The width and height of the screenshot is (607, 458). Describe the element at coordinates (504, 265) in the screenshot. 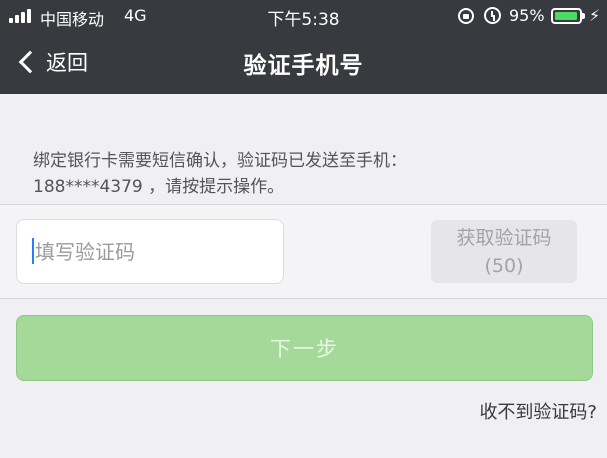

I see `countdown-label: (50)` at that location.